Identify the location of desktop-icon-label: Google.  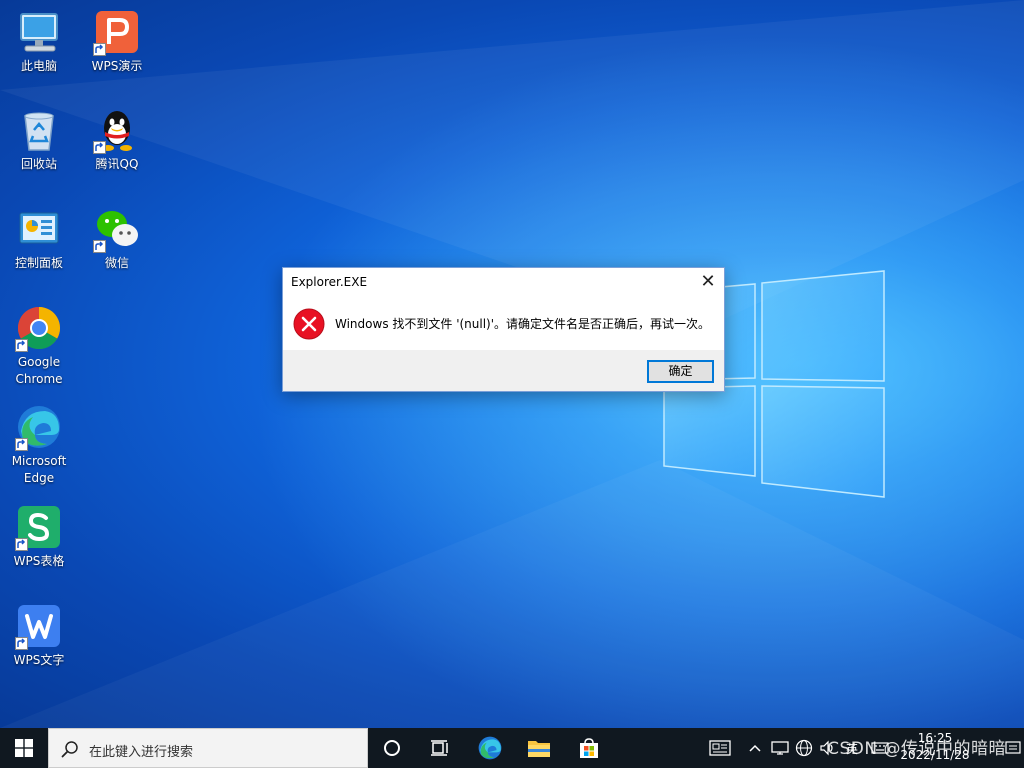
(39, 362).